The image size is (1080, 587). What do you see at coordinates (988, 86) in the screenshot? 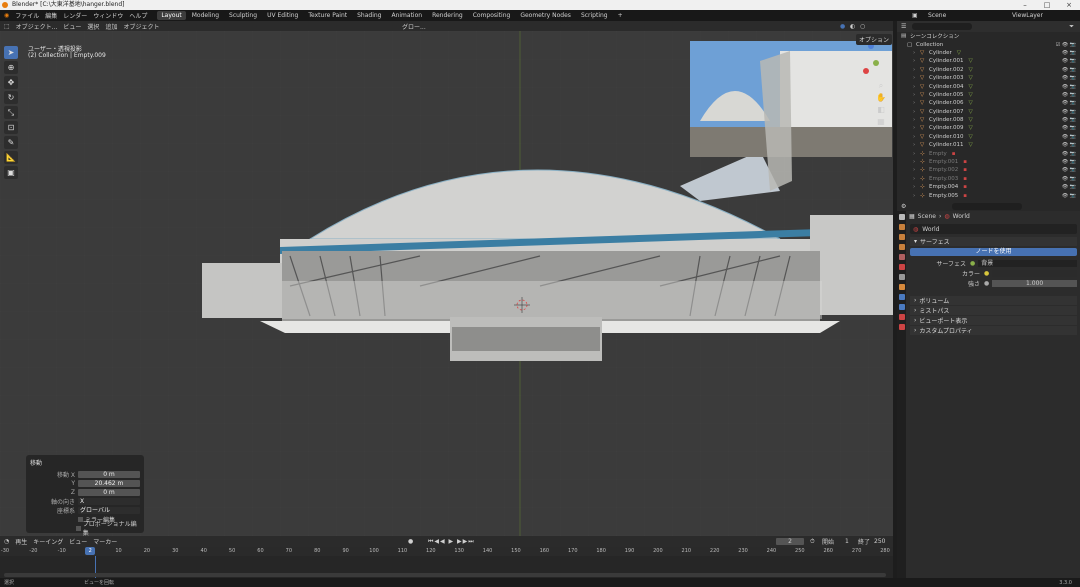
I see `outliner-item: › ▽ Cylinder.004 ▽ 👁 📷` at bounding box center [988, 86].